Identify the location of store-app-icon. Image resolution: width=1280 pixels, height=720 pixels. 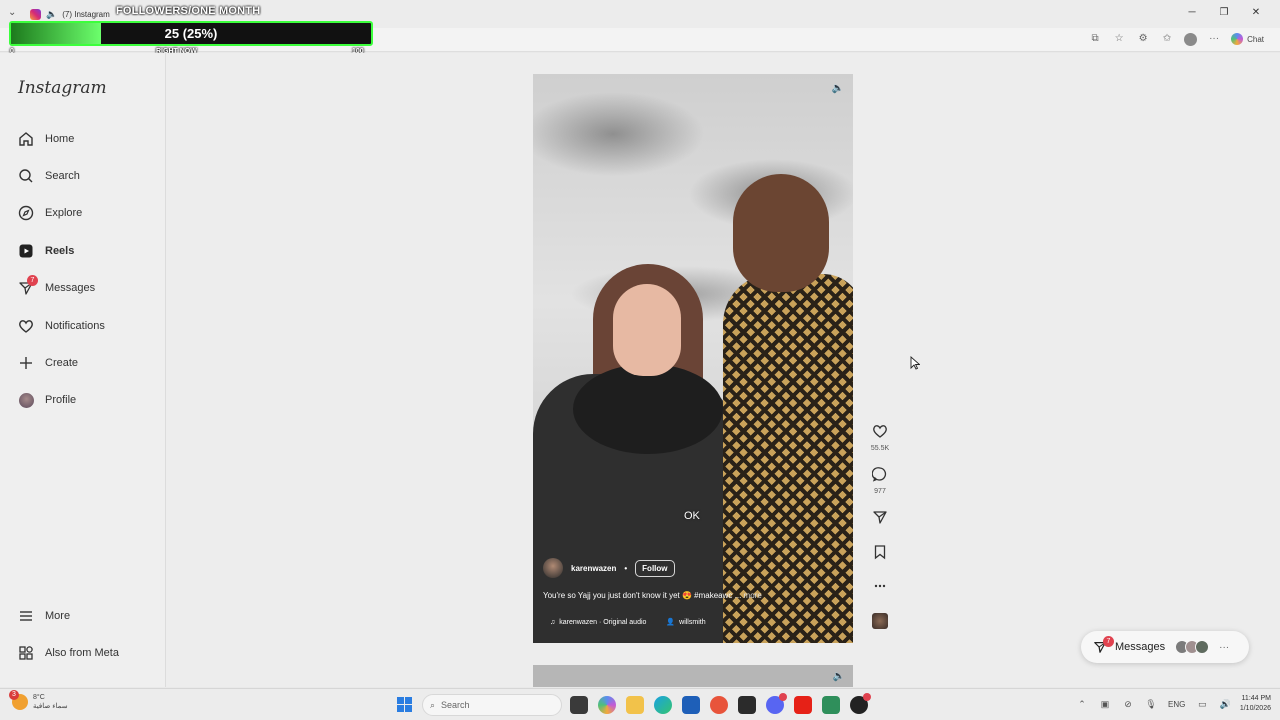
(691, 705).